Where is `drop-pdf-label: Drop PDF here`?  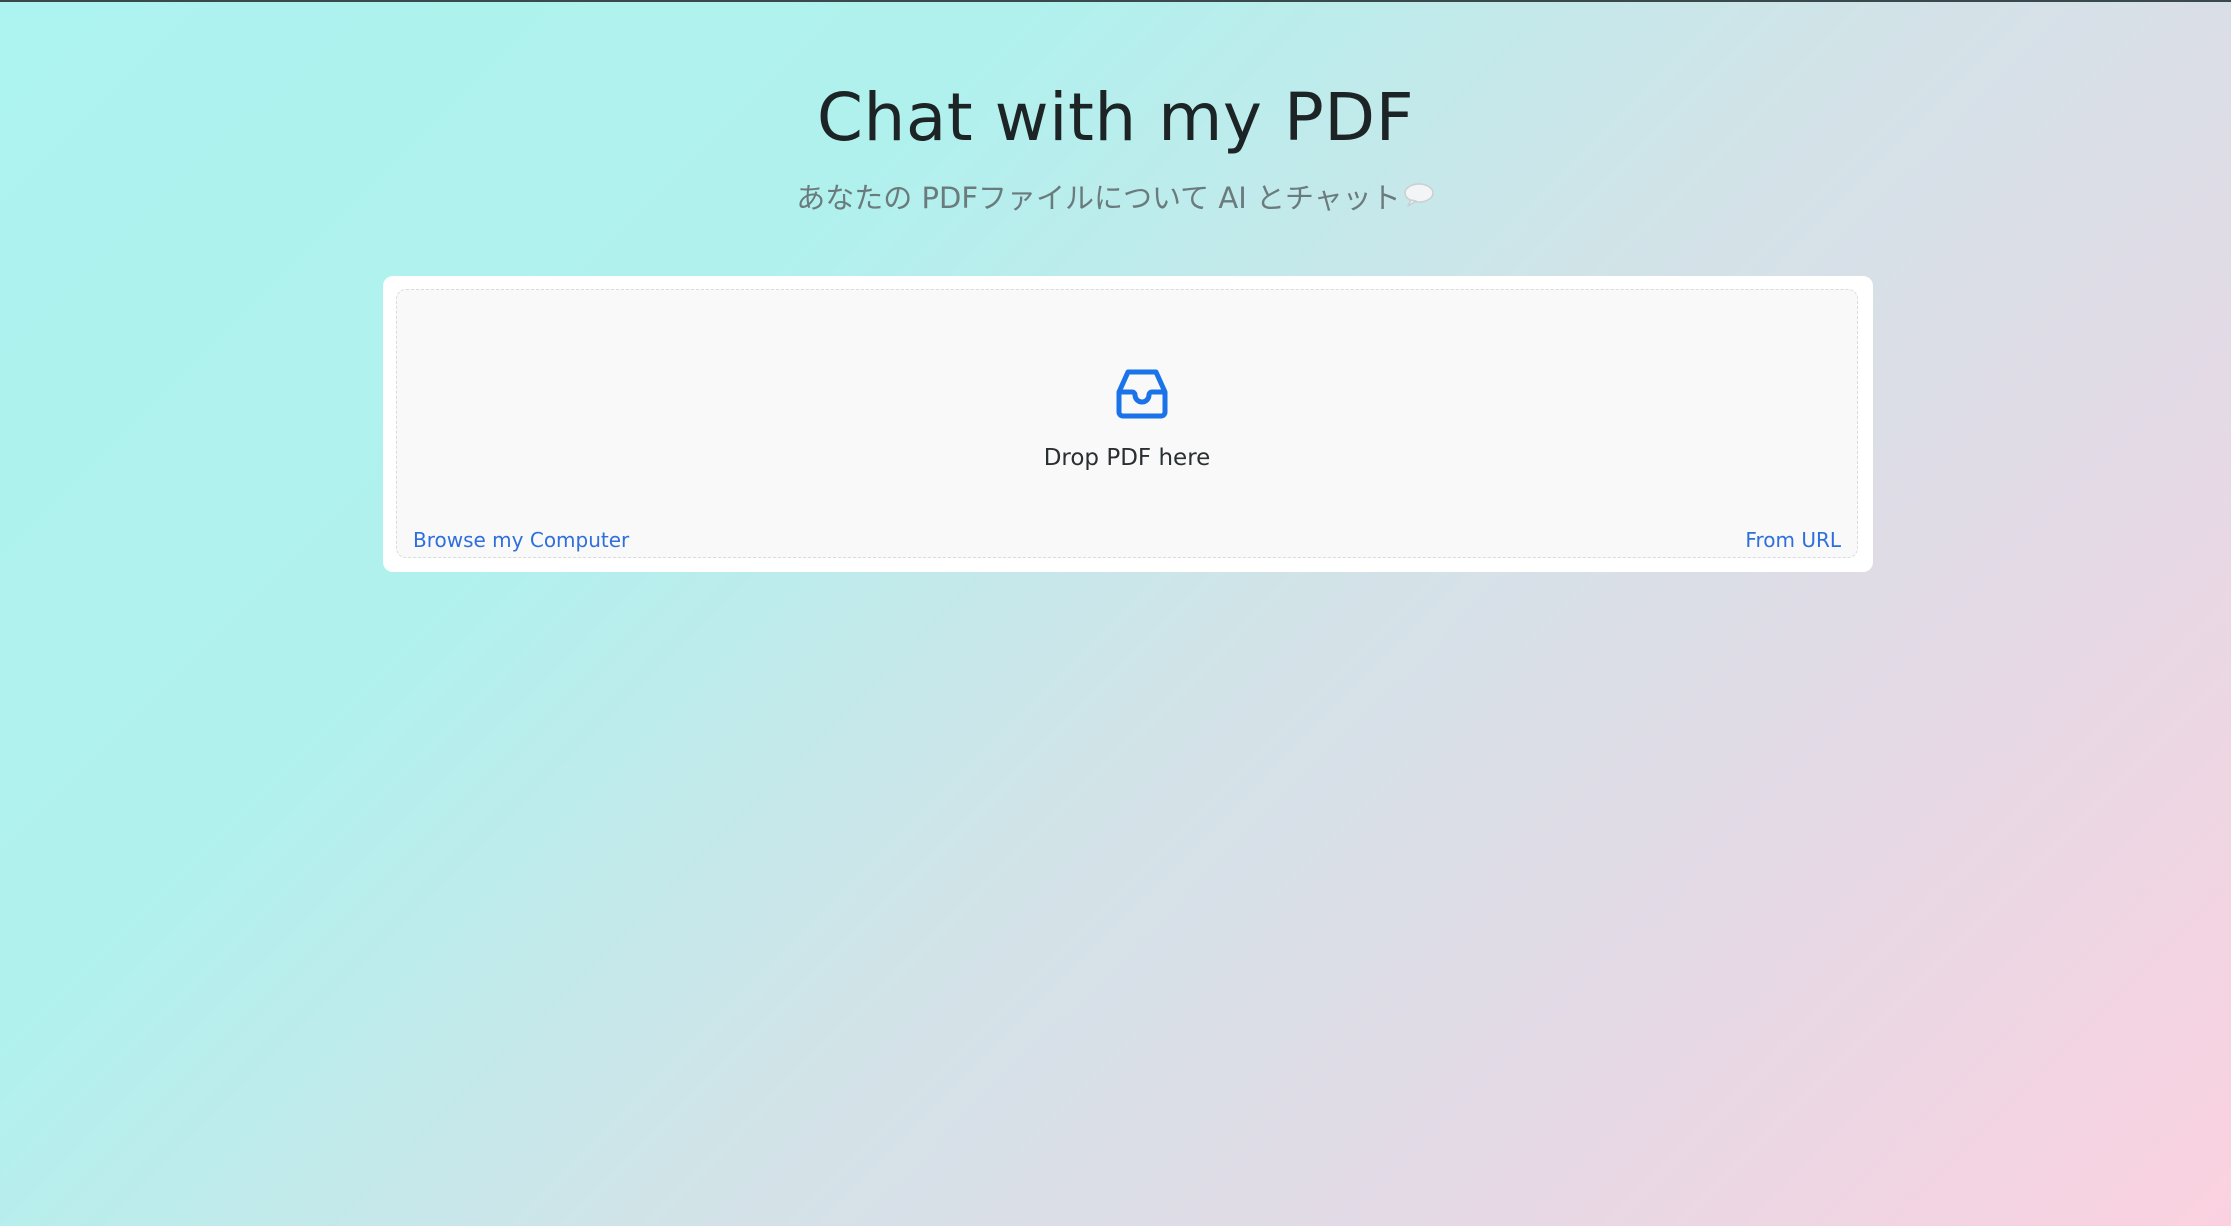
drop-pdf-label: Drop PDF here is located at coordinates (1127, 458).